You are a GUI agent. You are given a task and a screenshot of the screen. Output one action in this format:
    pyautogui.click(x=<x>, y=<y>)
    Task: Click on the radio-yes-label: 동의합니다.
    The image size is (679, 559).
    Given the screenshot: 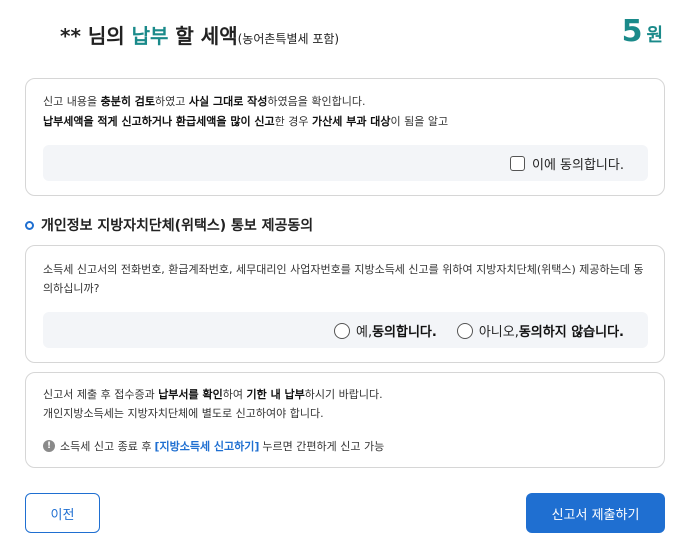 What is the action you would take?
    pyautogui.click(x=404, y=332)
    